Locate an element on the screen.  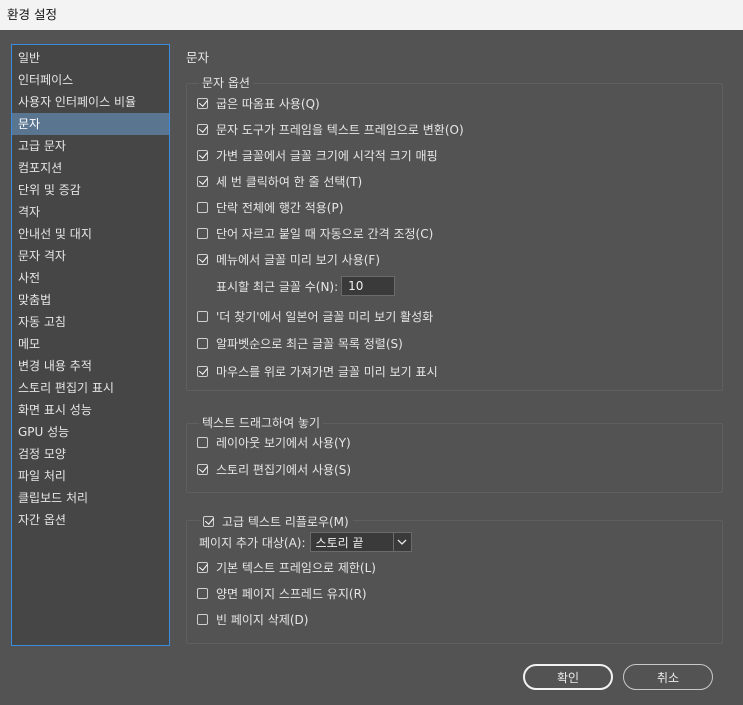
page-title: 문자 is located at coordinates (198, 57).